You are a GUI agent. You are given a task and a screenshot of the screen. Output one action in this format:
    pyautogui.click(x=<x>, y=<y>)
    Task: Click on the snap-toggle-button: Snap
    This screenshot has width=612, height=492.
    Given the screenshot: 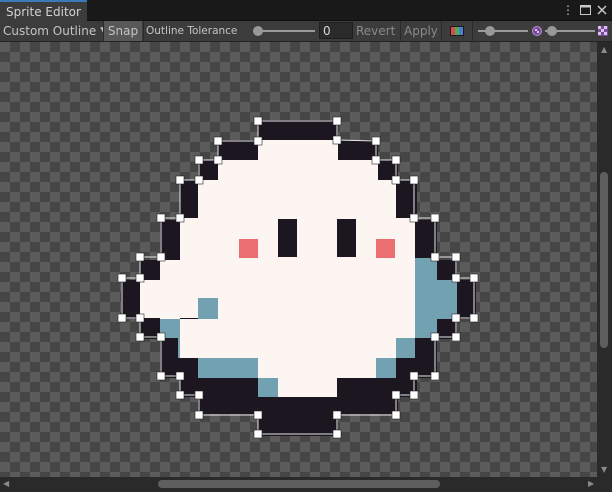 What is the action you would take?
    pyautogui.click(x=123, y=31)
    